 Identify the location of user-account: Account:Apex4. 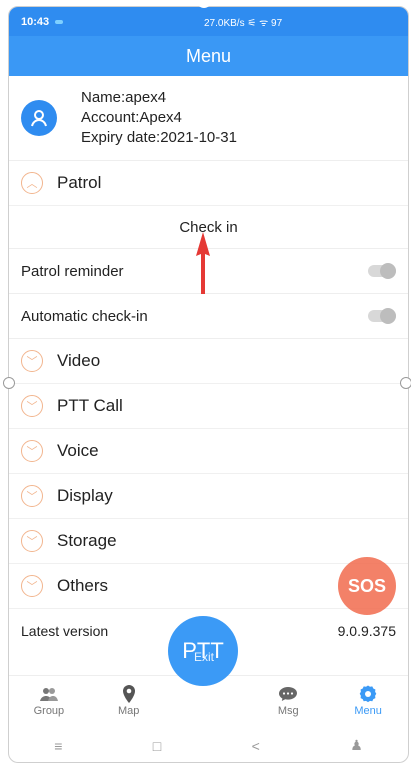
(131, 117).